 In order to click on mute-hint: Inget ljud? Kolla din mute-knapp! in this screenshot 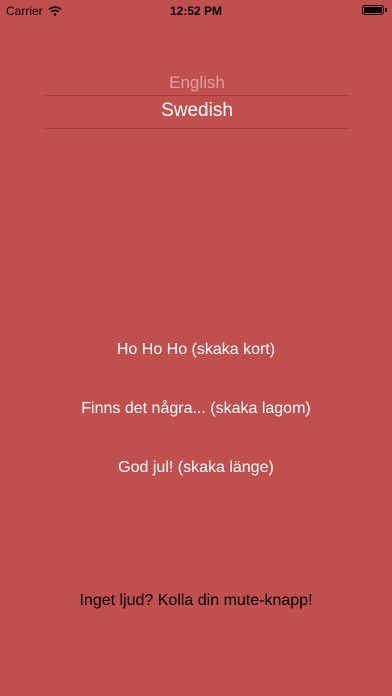, I will do `click(196, 600)`.